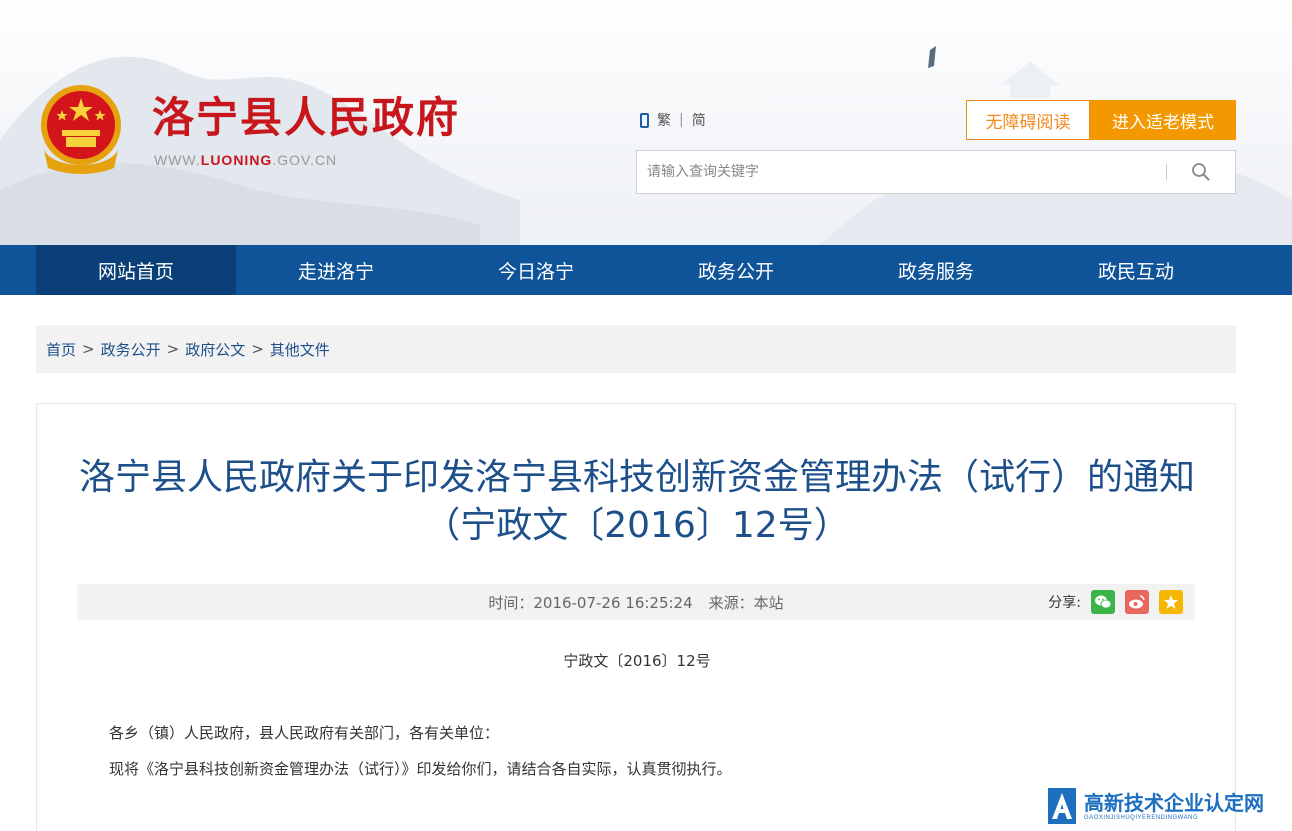 Image resolution: width=1292 pixels, height=831 pixels. Describe the element at coordinates (1028, 120) in the screenshot. I see `accessibility-button: 无障碍阅读` at that location.